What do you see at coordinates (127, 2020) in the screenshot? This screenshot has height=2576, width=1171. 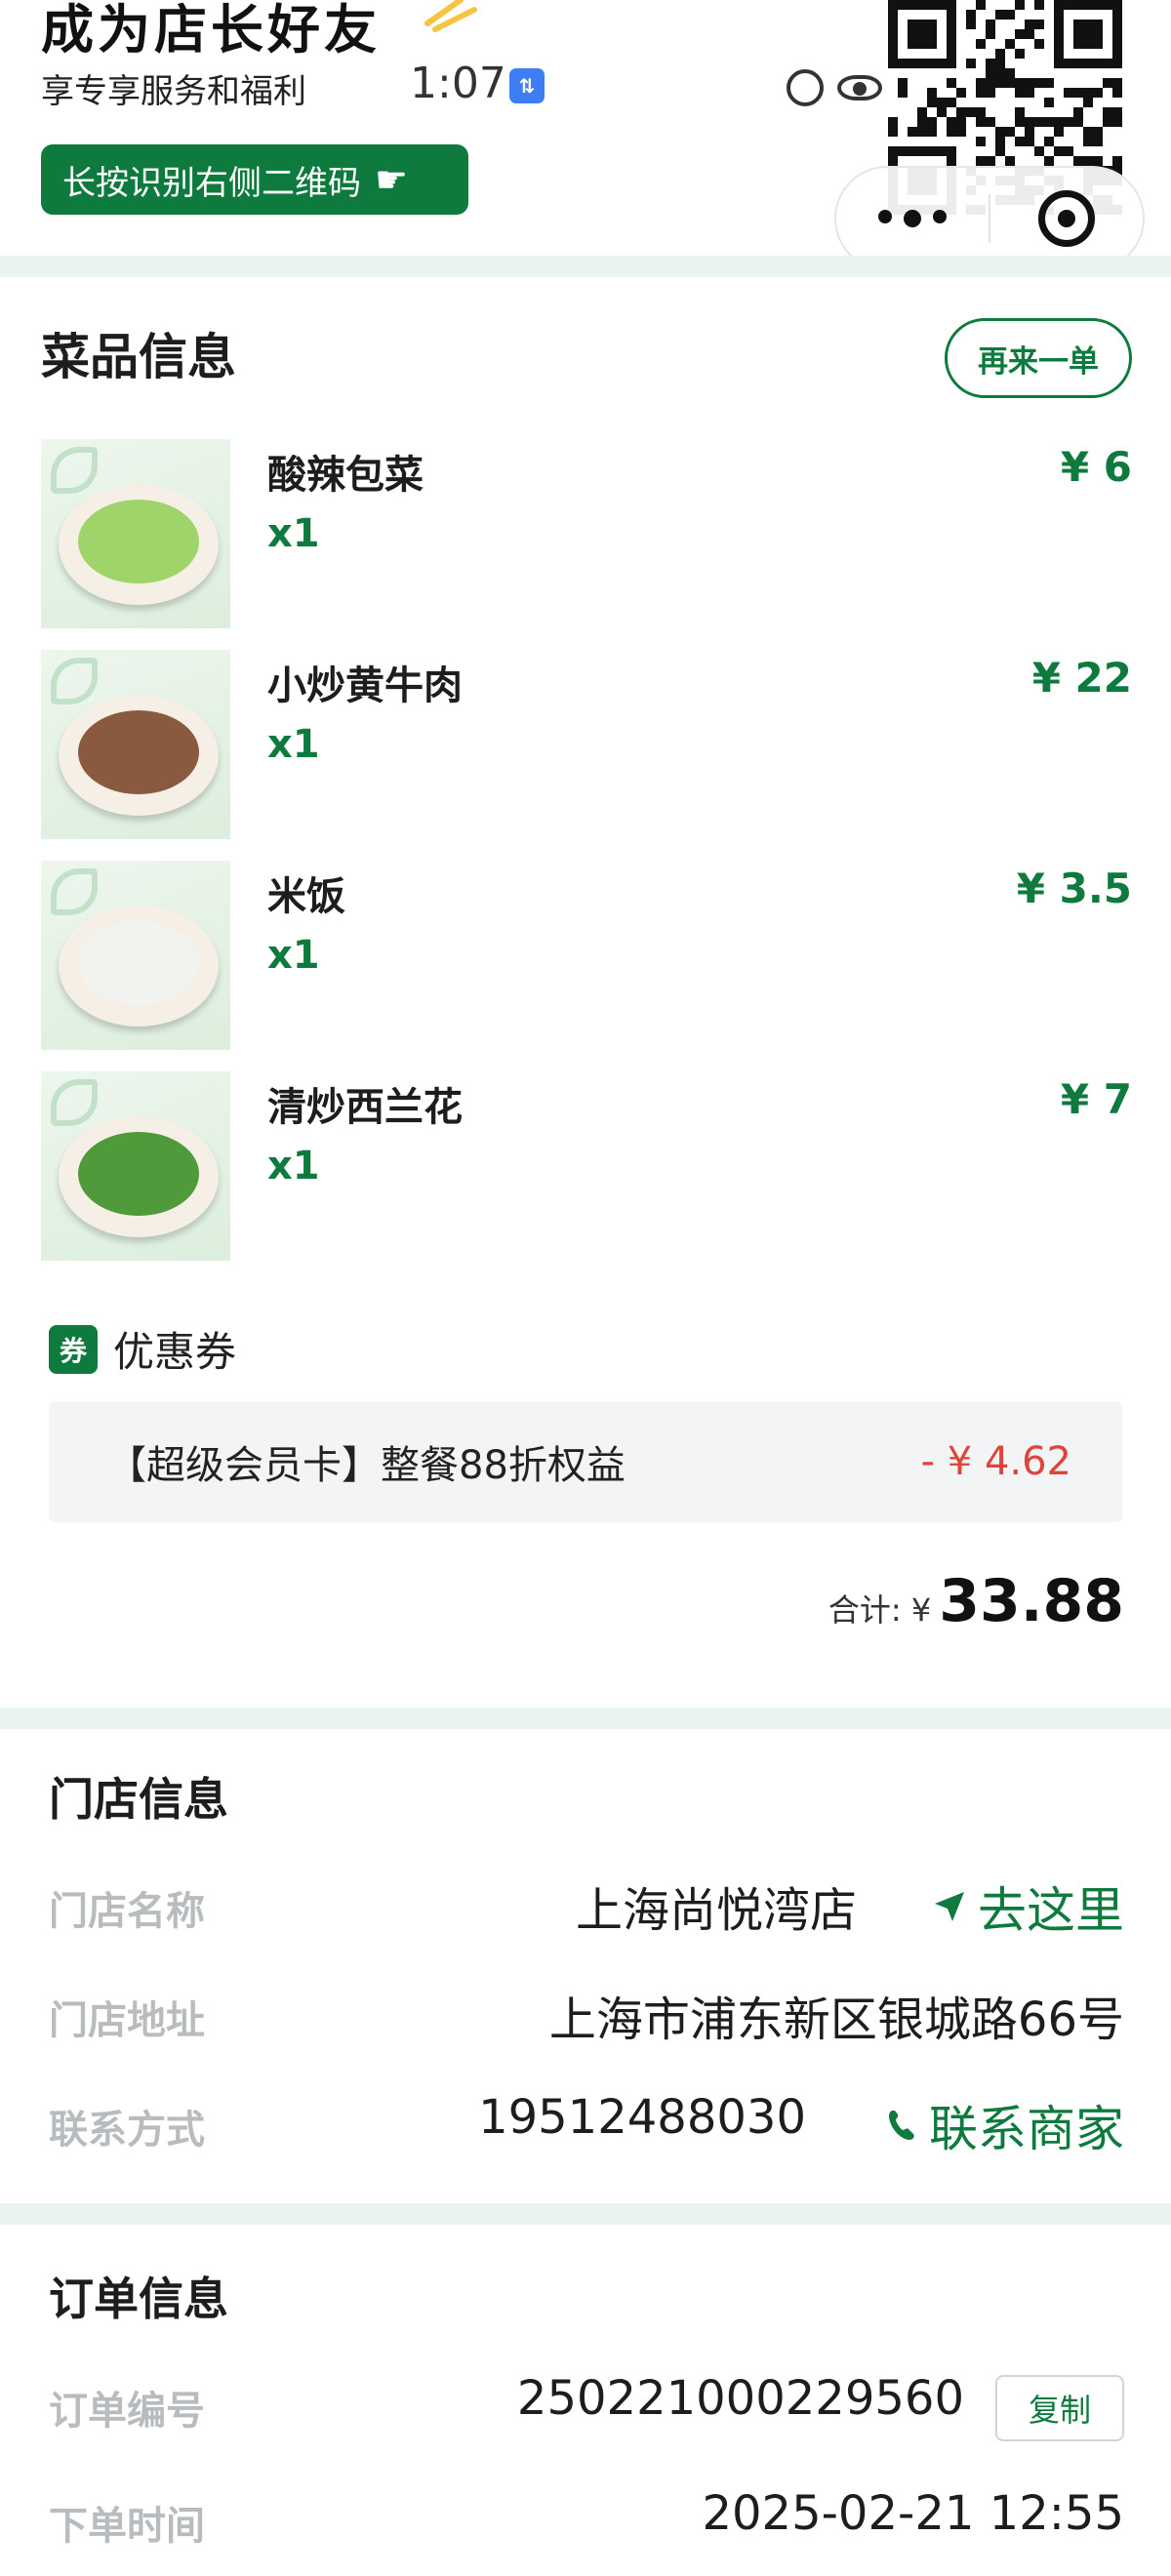 I see `store-address-label: 门店地址` at bounding box center [127, 2020].